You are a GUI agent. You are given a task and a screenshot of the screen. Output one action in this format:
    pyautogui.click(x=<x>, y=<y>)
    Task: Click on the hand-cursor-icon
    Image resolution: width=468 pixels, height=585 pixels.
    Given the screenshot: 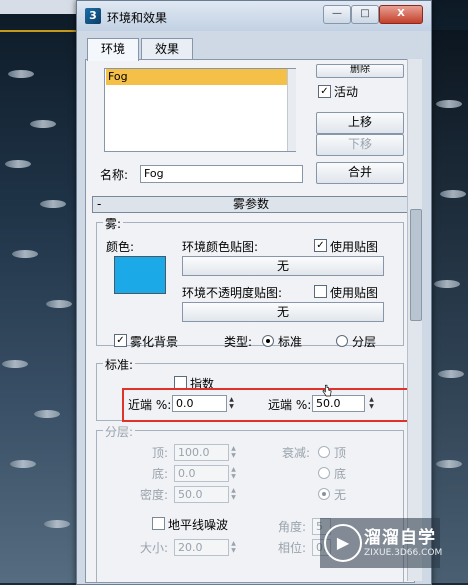 What is the action you would take?
    pyautogui.click(x=327, y=390)
    